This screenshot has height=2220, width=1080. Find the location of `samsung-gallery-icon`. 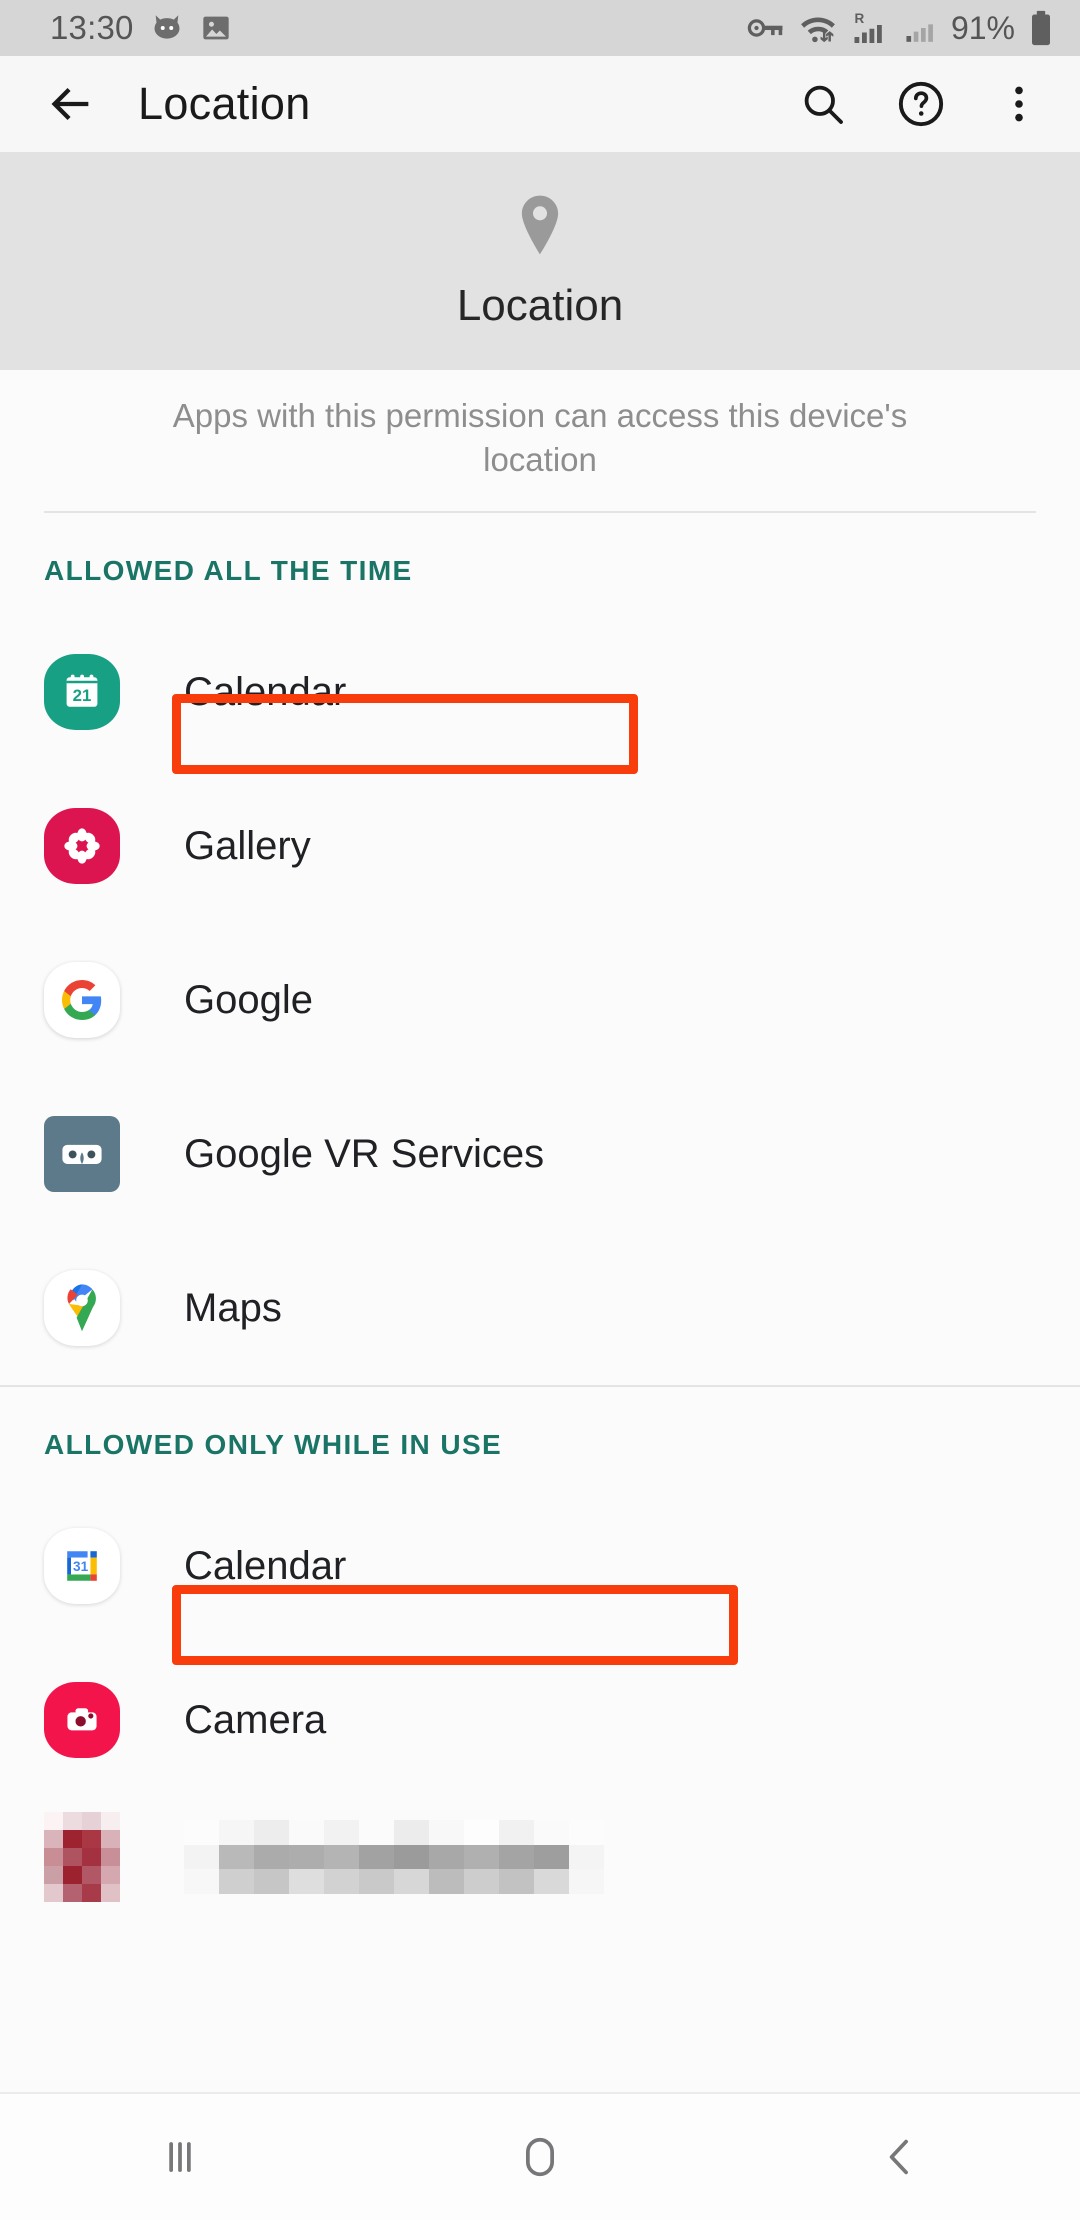

samsung-gallery-icon is located at coordinates (82, 846).